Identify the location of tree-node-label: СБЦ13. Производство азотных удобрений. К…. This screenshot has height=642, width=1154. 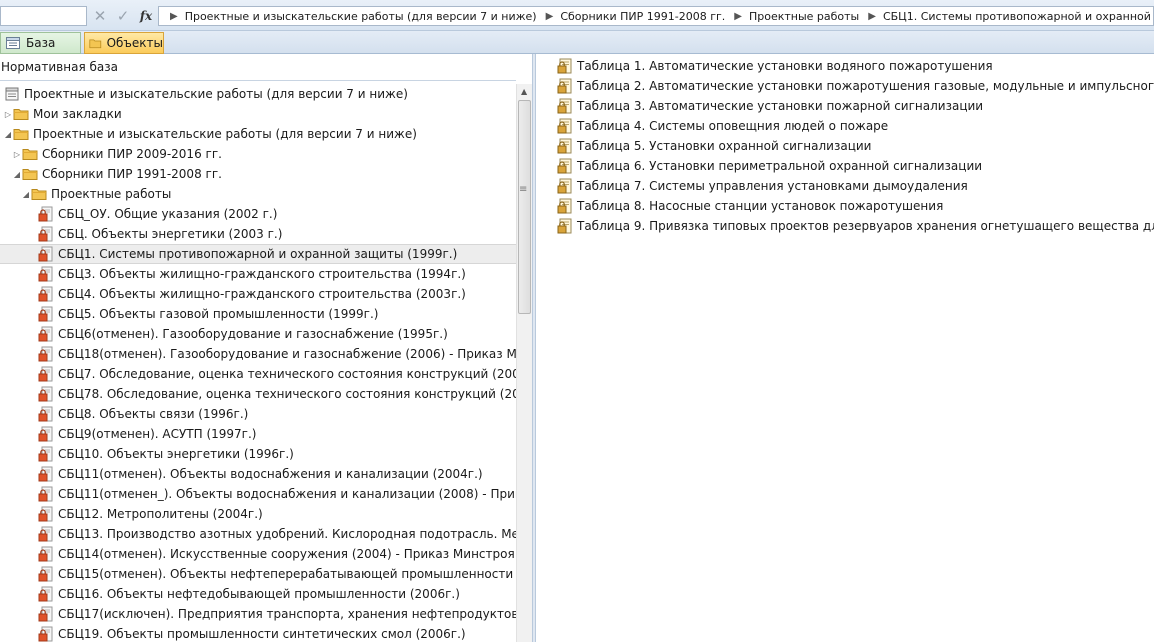
(287, 534).